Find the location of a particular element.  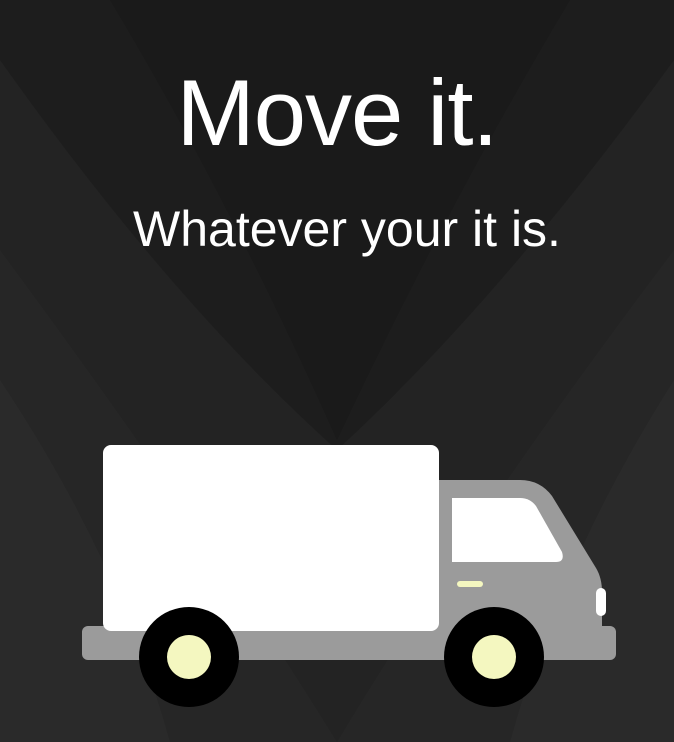

door-handle is located at coordinates (470, 584).